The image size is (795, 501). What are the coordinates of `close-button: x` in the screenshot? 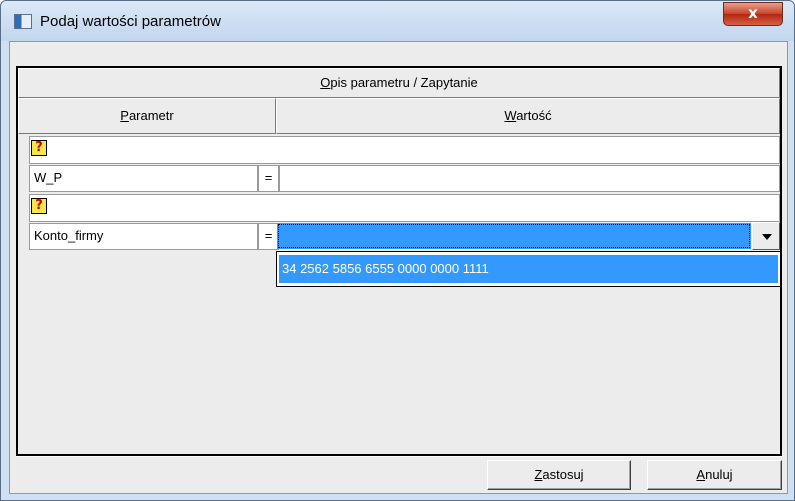 It's located at (753, 14).